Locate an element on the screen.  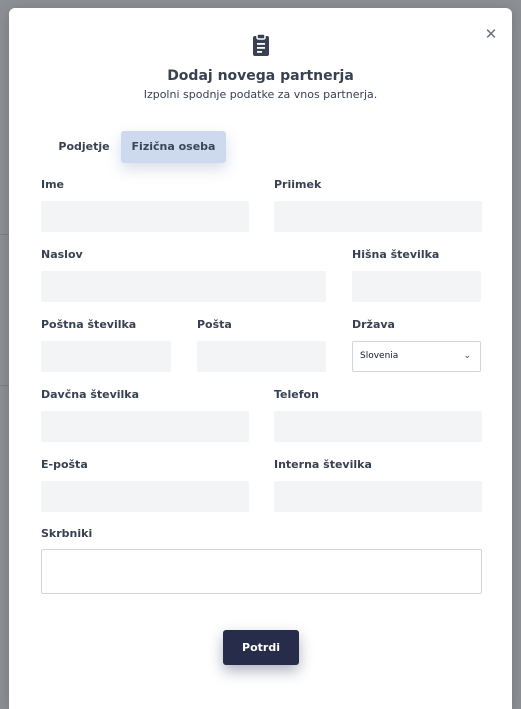
tab-natural-person: Fizična oseba is located at coordinates (173, 147).